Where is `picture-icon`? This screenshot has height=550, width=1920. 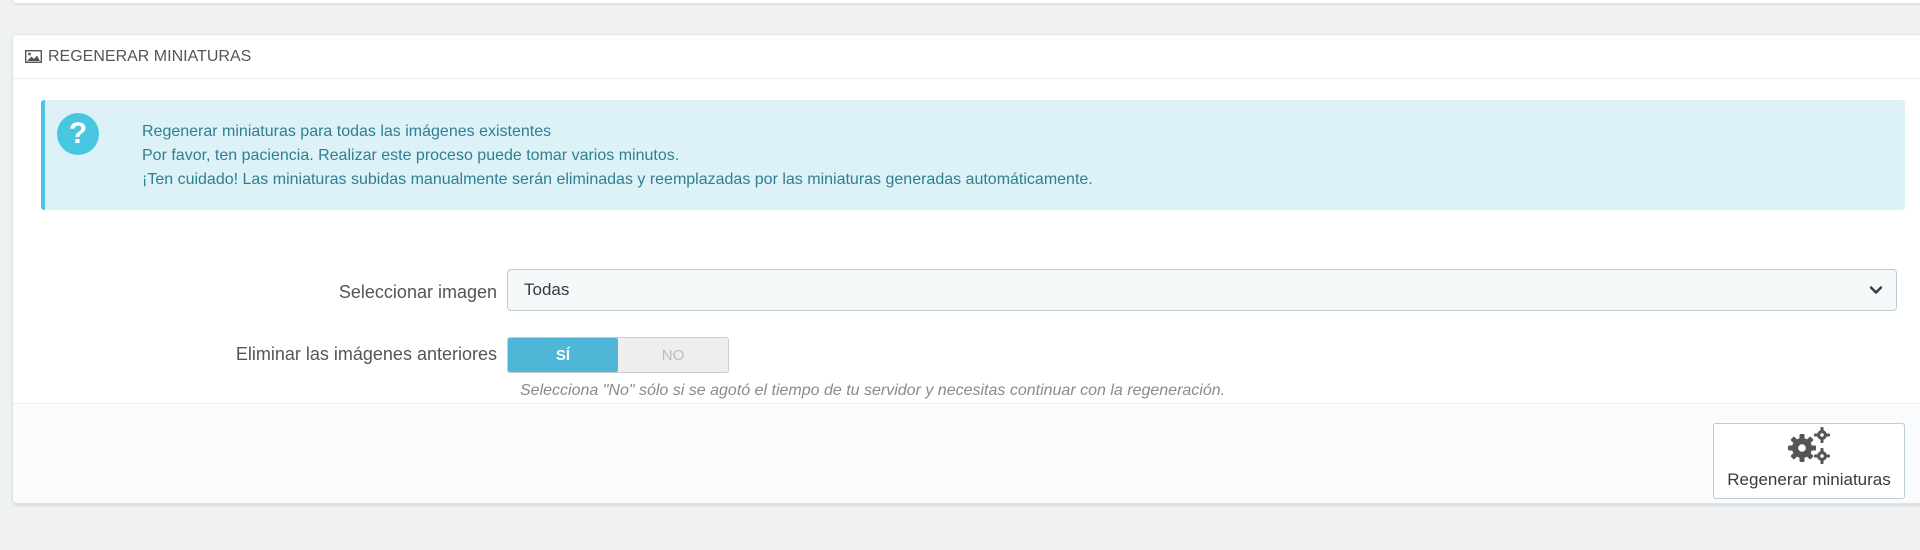
picture-icon is located at coordinates (33, 56).